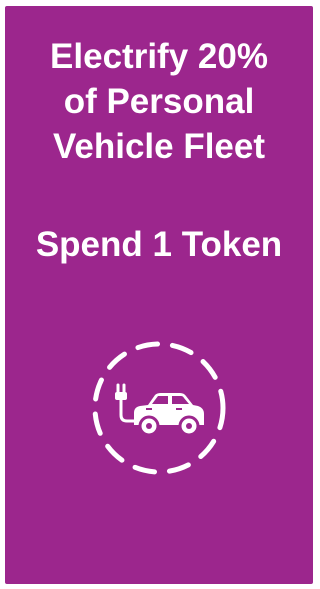 The height and width of the screenshot is (589, 320). Describe the element at coordinates (159, 146) in the screenshot. I see `card-title-line-3: Vehicle Fleet` at that location.